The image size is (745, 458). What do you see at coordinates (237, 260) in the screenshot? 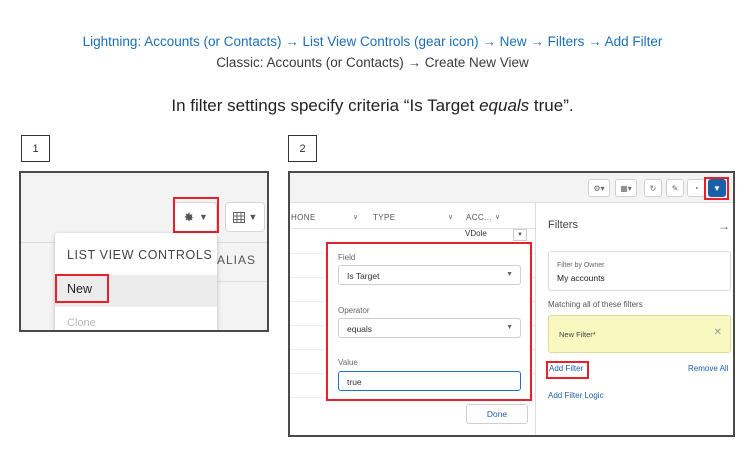
I see `column-alias-header: ALIAS` at bounding box center [237, 260].